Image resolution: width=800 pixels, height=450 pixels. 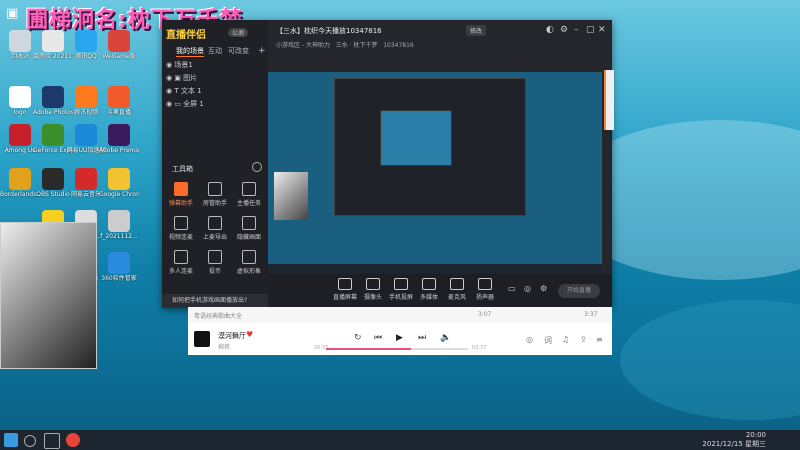 What do you see at coordinates (590, 30) in the screenshot?
I see `maximize-icon: ▢` at bounding box center [590, 30].